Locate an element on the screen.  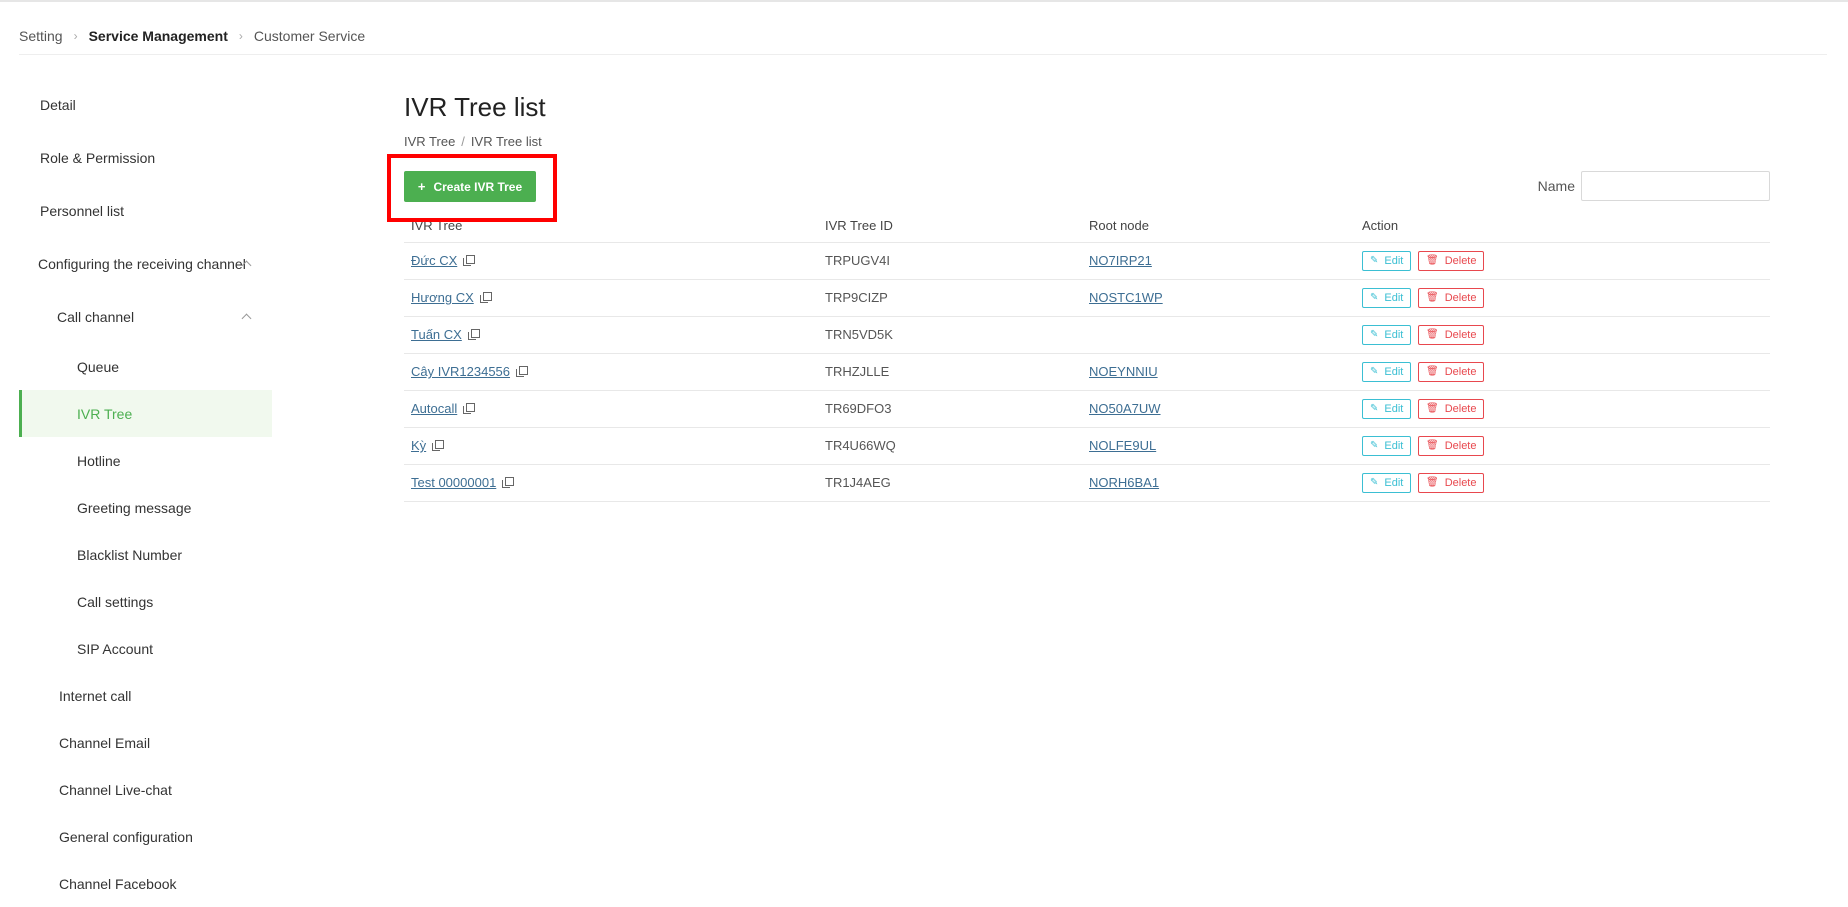
ivr-tree-name-link: Cây IVR1234556 is located at coordinates (460, 371).